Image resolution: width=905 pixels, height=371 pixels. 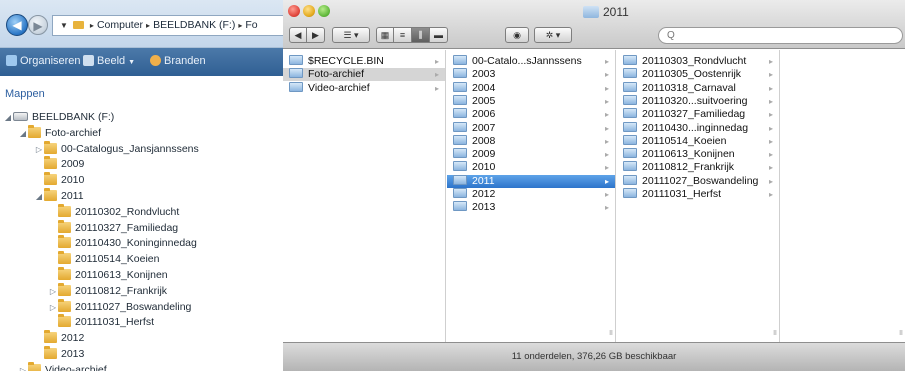 What do you see at coordinates (780, 35) in the screenshot?
I see `search-field: Q` at bounding box center [780, 35].